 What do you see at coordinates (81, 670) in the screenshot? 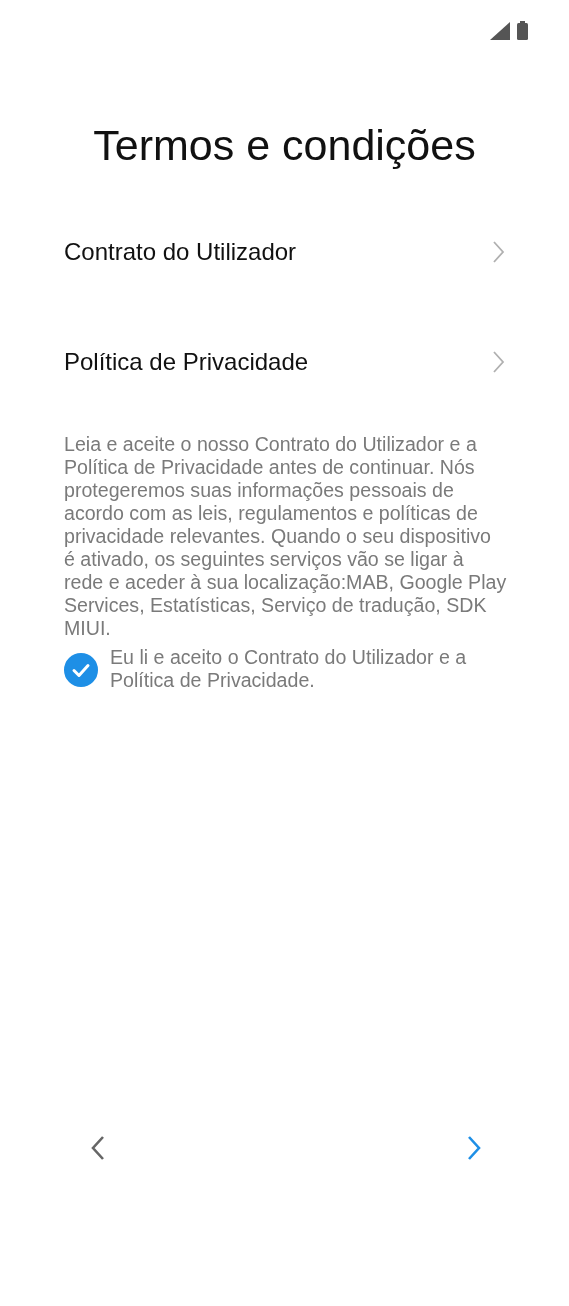
I see `agreement-checkbox` at bounding box center [81, 670].